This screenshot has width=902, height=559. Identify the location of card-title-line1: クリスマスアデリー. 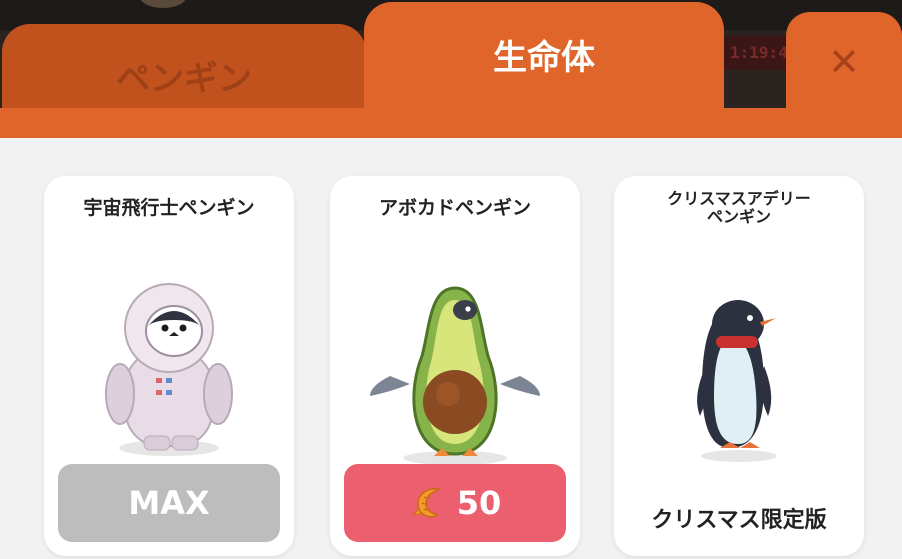
(739, 198).